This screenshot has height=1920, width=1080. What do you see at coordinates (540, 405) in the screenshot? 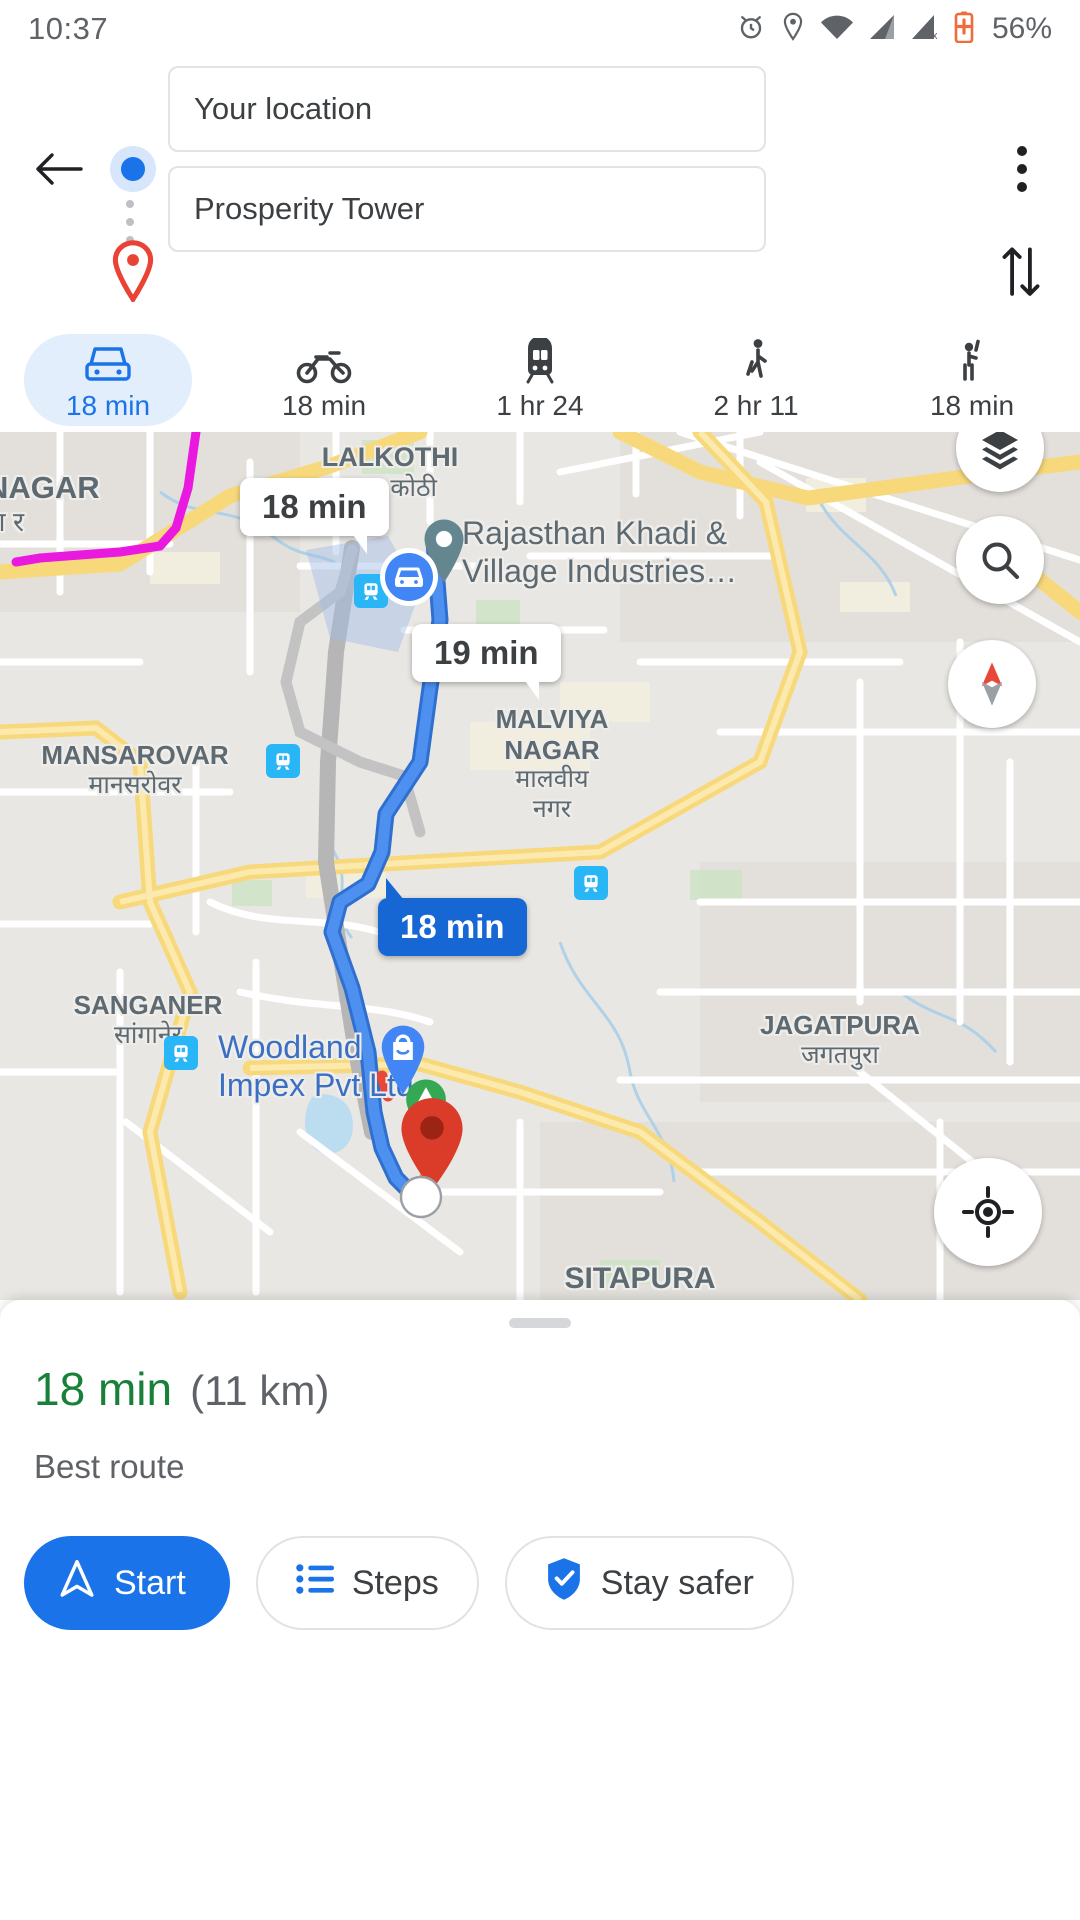
I see `tab-transit-label: 1 hr 24` at bounding box center [540, 405].